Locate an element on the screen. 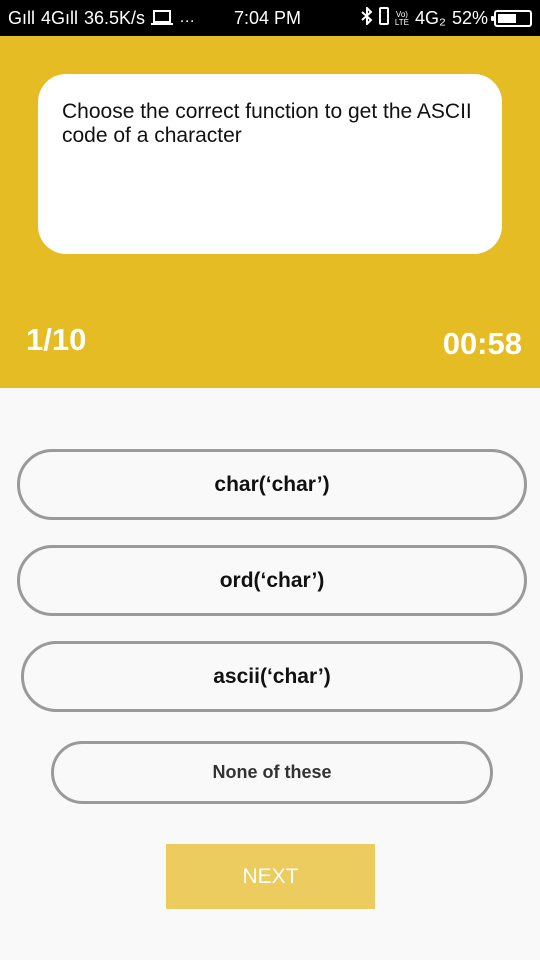 This screenshot has width=540, height=960. signal-strength-icon: Gıll is located at coordinates (21, 17).